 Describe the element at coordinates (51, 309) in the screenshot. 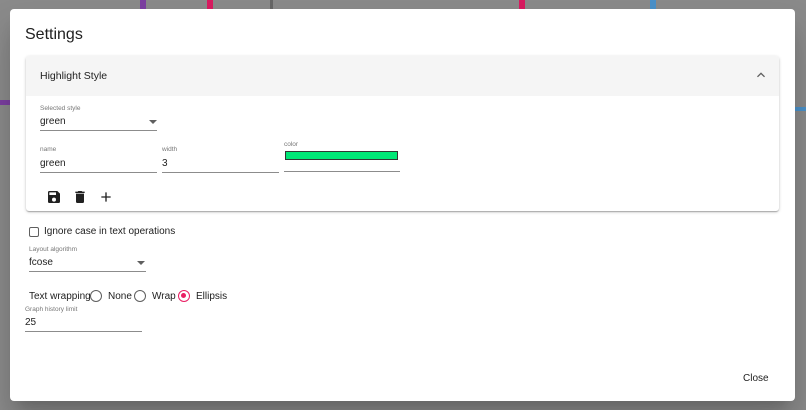

I see `graph-history-limit-label: Graph history limit` at that location.